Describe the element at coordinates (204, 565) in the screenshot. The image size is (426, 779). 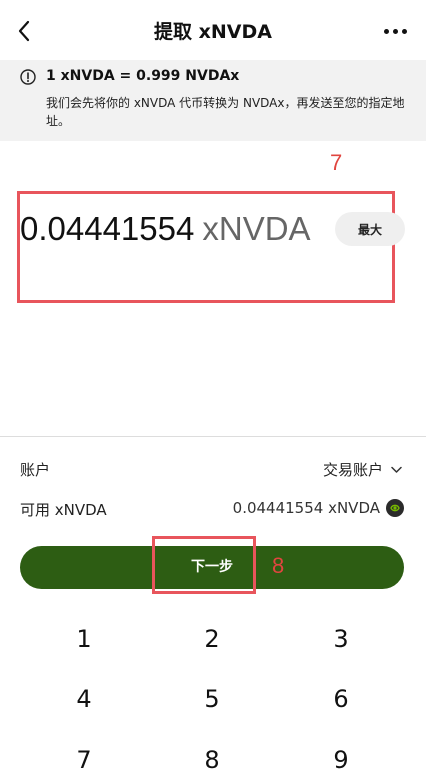
I see `next-button-highlight-box` at that location.